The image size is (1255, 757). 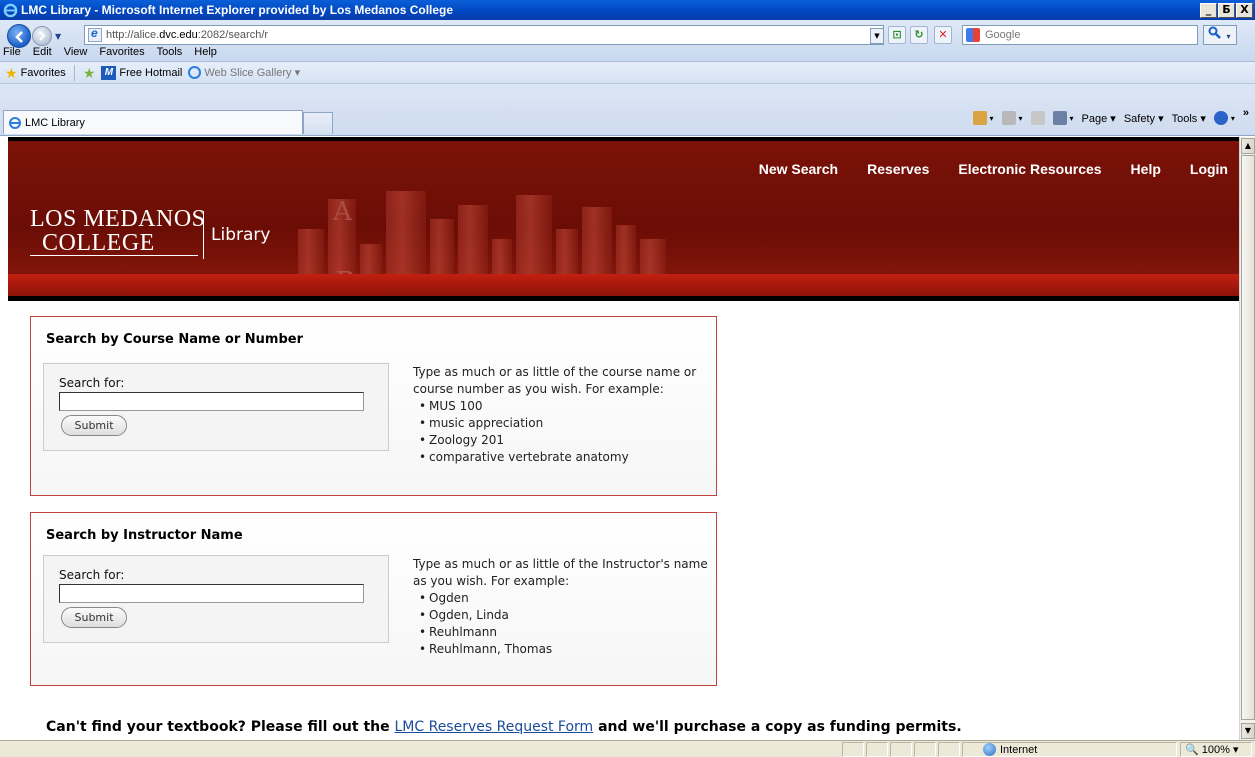 What do you see at coordinates (1029, 169) in the screenshot?
I see `nav-electronic-resources: Electronic Resources` at bounding box center [1029, 169].